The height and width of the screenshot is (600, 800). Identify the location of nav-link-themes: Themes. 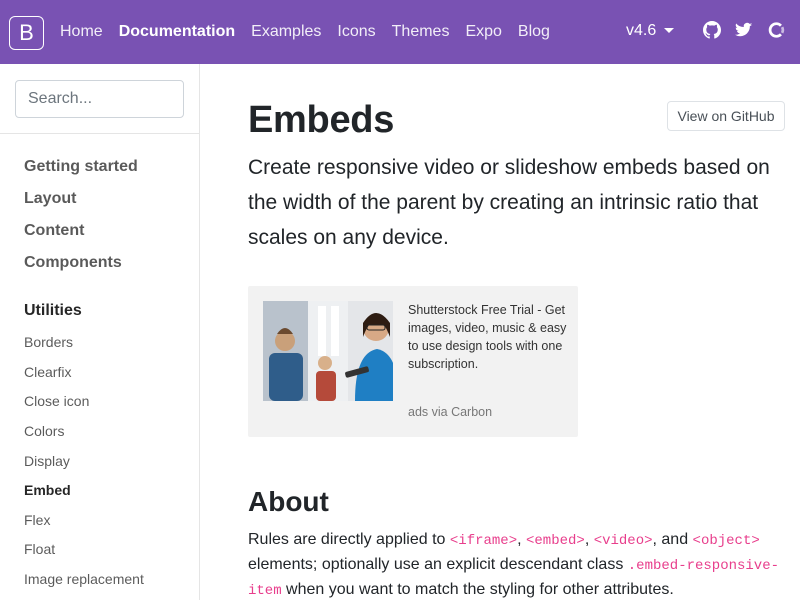
(421, 32).